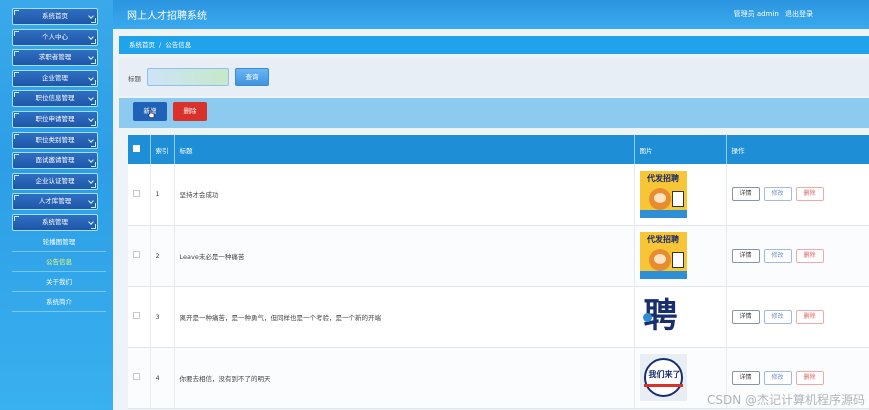  Describe the element at coordinates (188, 77) in the screenshot. I see `search-input` at that location.